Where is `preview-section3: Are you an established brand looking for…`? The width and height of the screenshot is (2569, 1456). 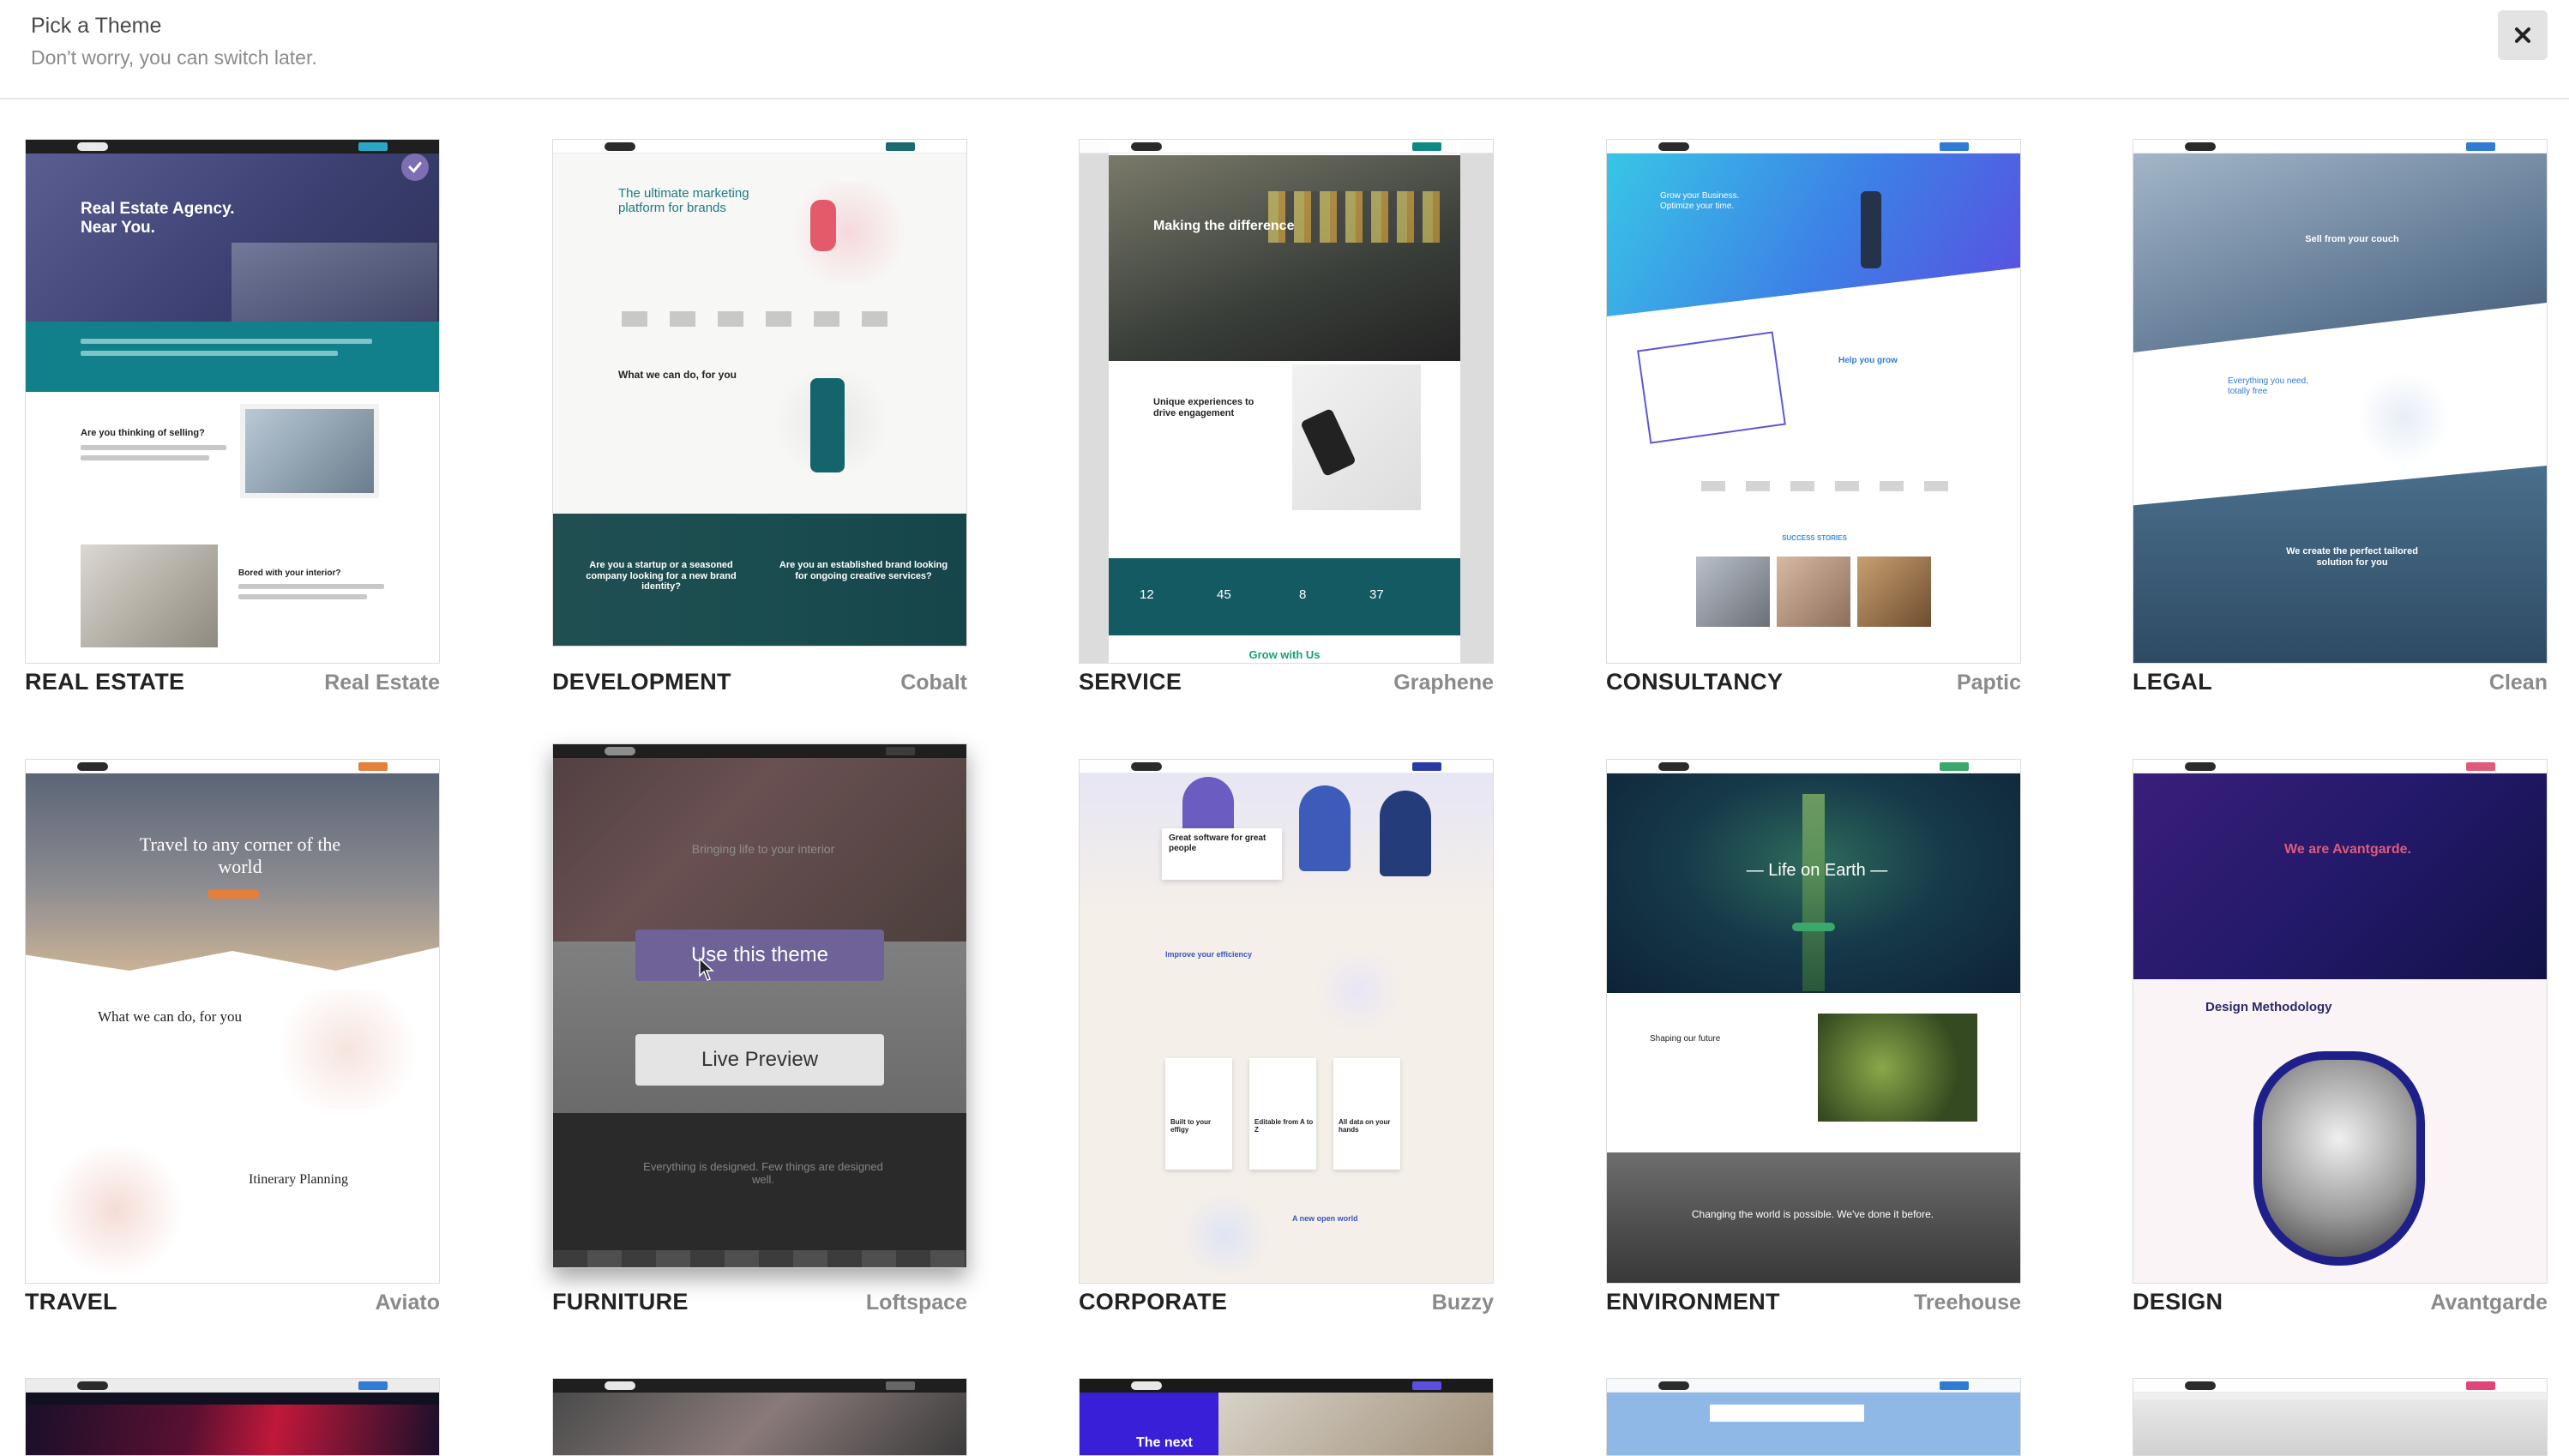
preview-section3: Are you an established brand looking for… is located at coordinates (863, 571).